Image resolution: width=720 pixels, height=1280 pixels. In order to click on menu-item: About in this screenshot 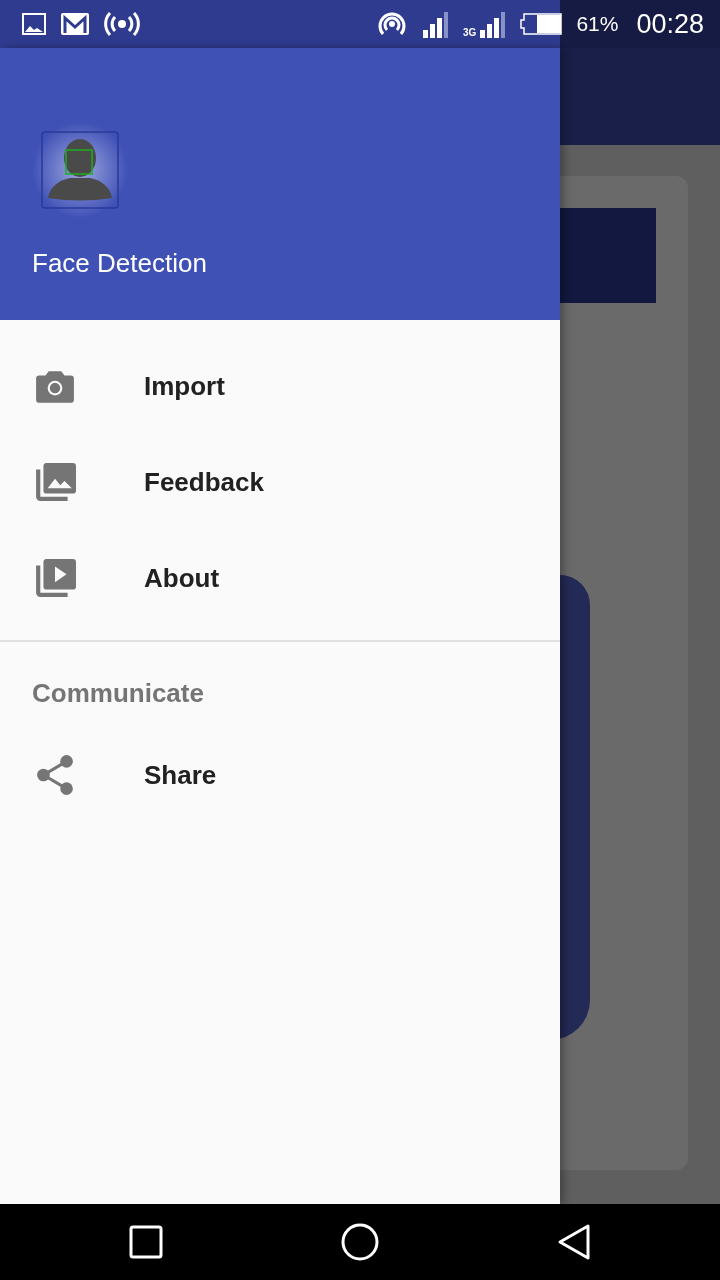, I will do `click(280, 578)`.